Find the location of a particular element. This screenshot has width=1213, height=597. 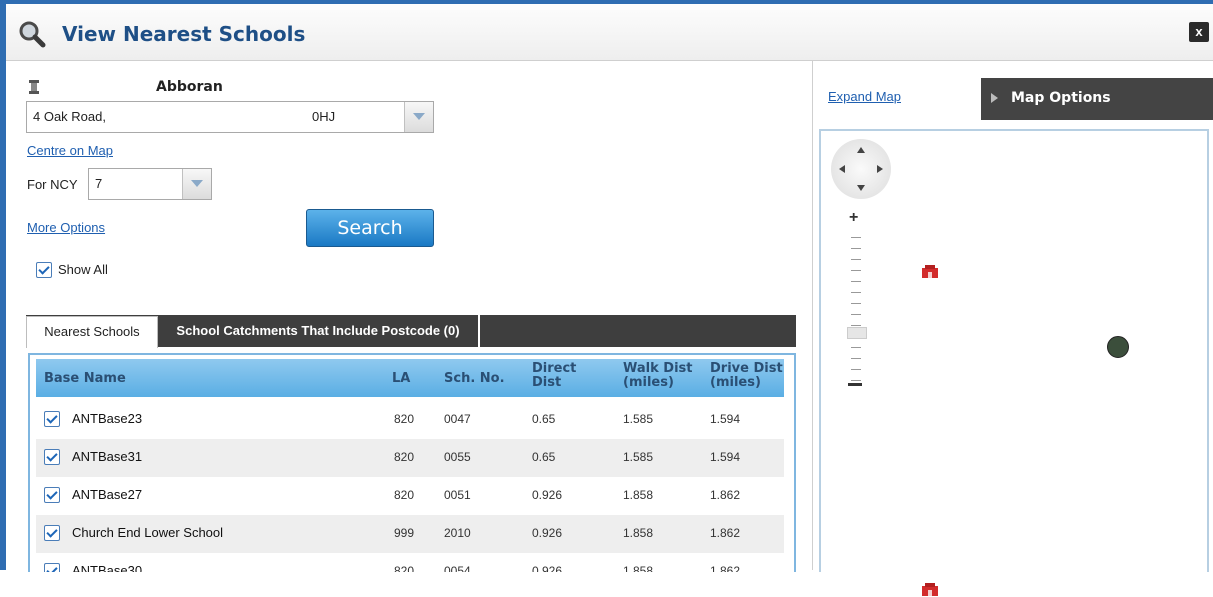

zoom-in-button: + is located at coordinates (853, 218).